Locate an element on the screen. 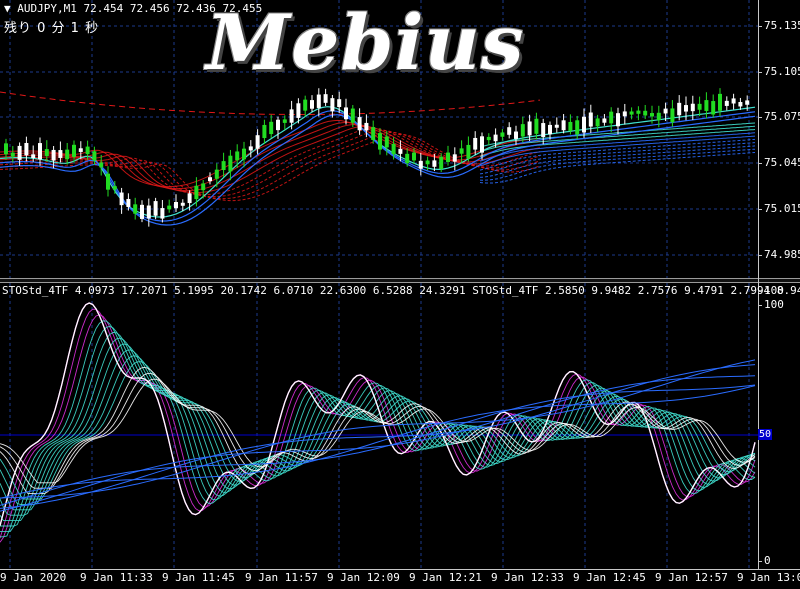 This screenshot has height=589, width=800. indicator-max-label: 100 is located at coordinates (774, 290).